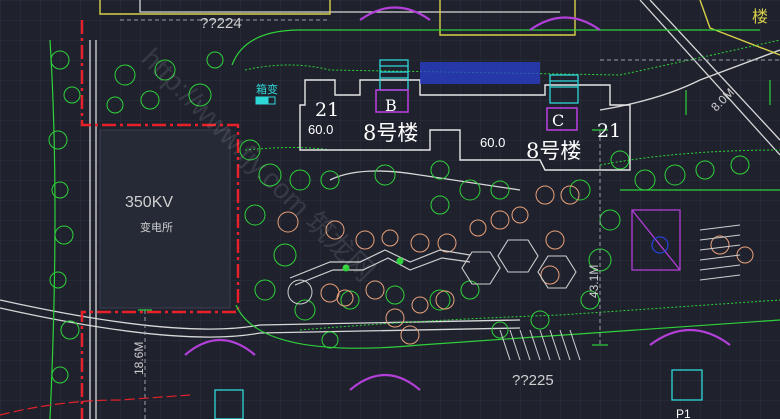  I want to click on bottom-right-char: P1, so click(683, 413).